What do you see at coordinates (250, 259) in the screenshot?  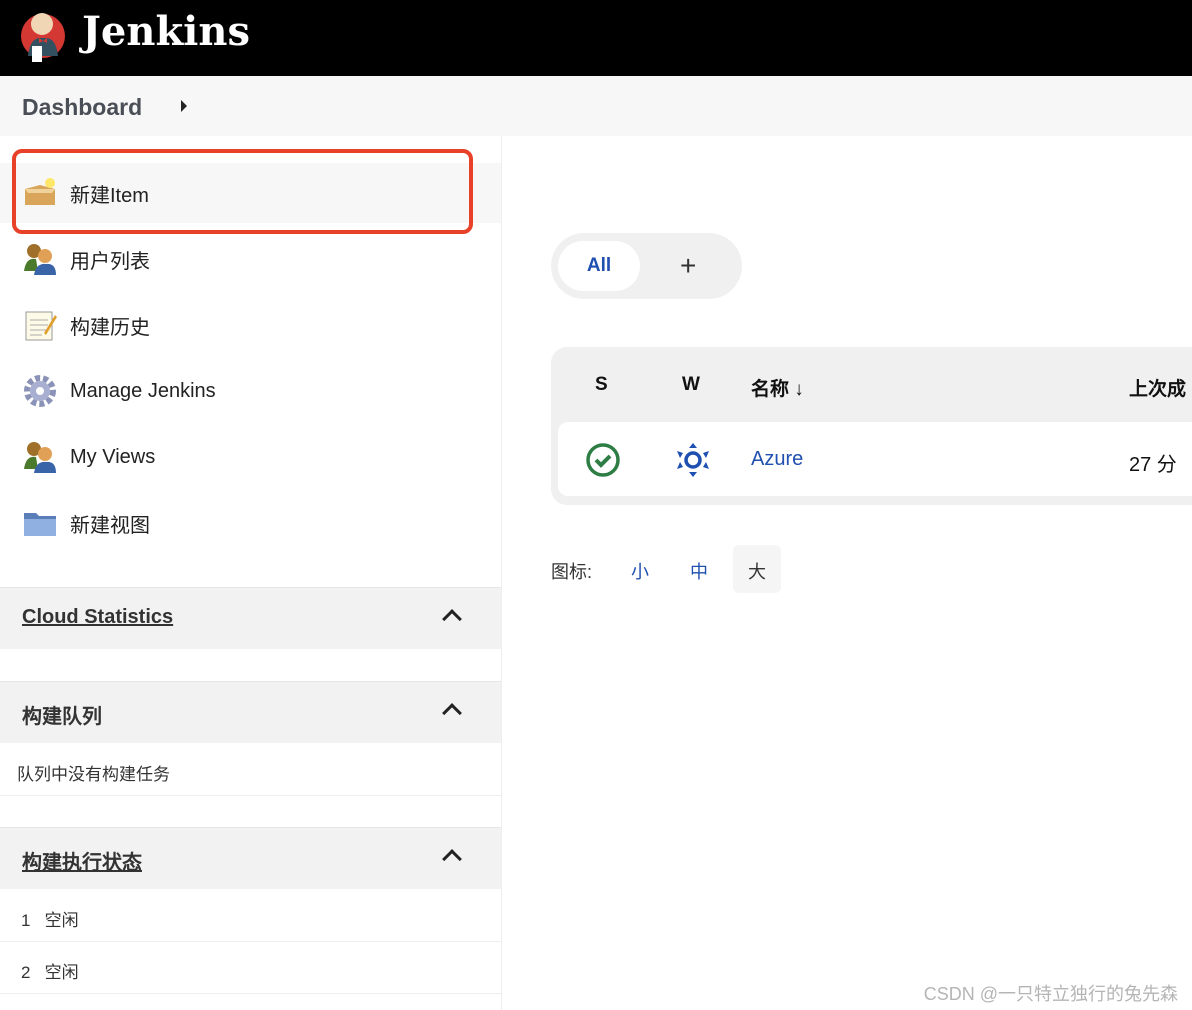 I see `sidebar-item-users: 用户列表` at bounding box center [250, 259].